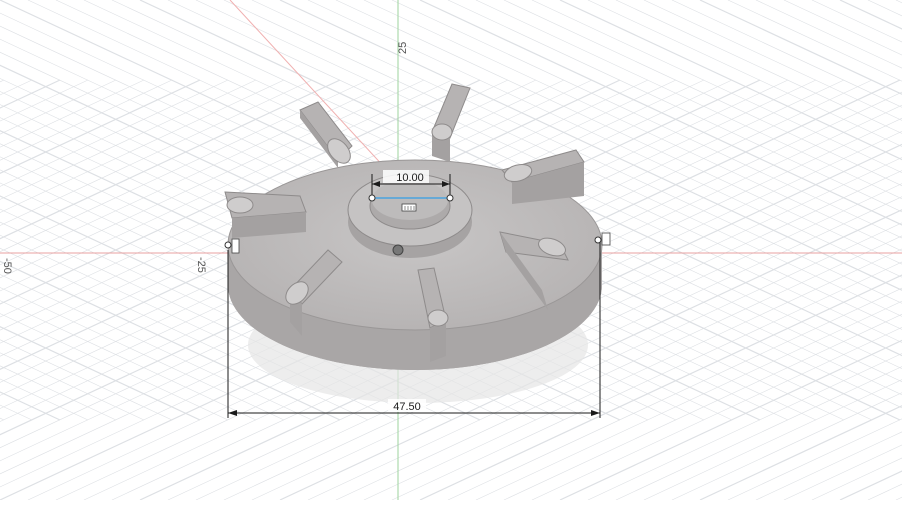 Image resolution: width=902 pixels, height=505 pixels. I want to click on y-axis-label-25: 25, so click(403, 48).